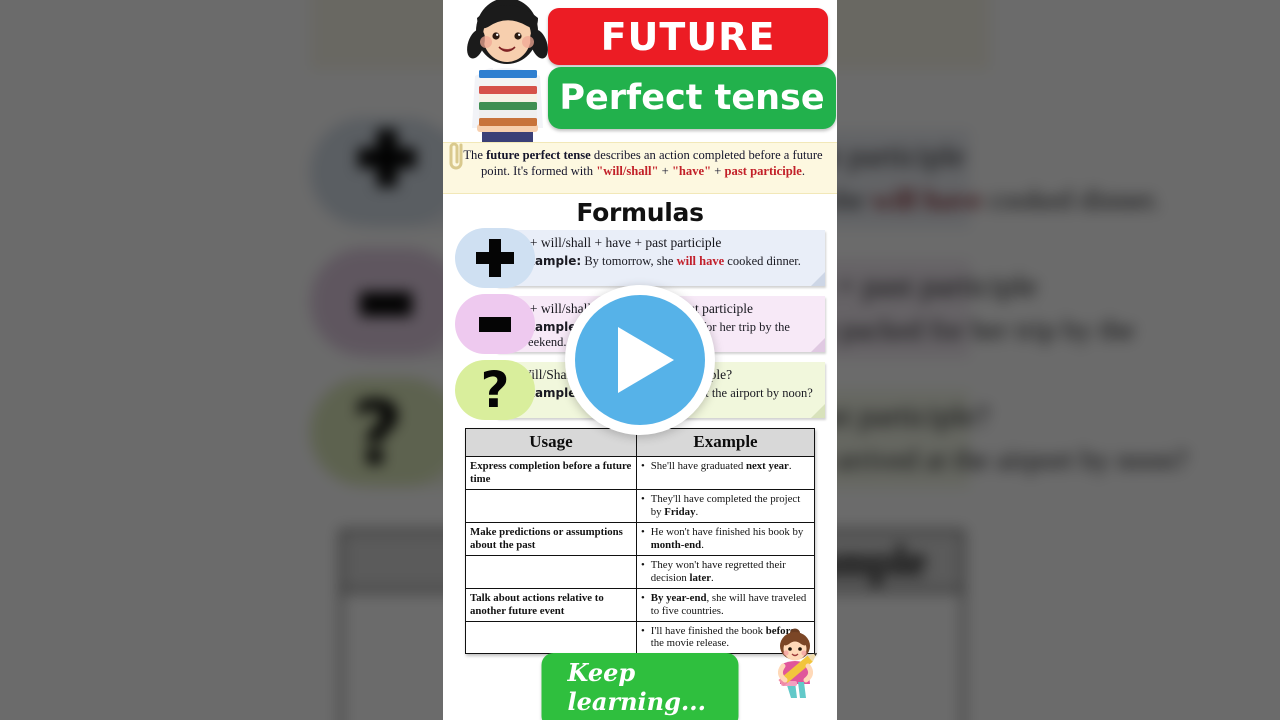  Describe the element at coordinates (665, 171) in the screenshot. I see `intro-plus1: +` at that location.